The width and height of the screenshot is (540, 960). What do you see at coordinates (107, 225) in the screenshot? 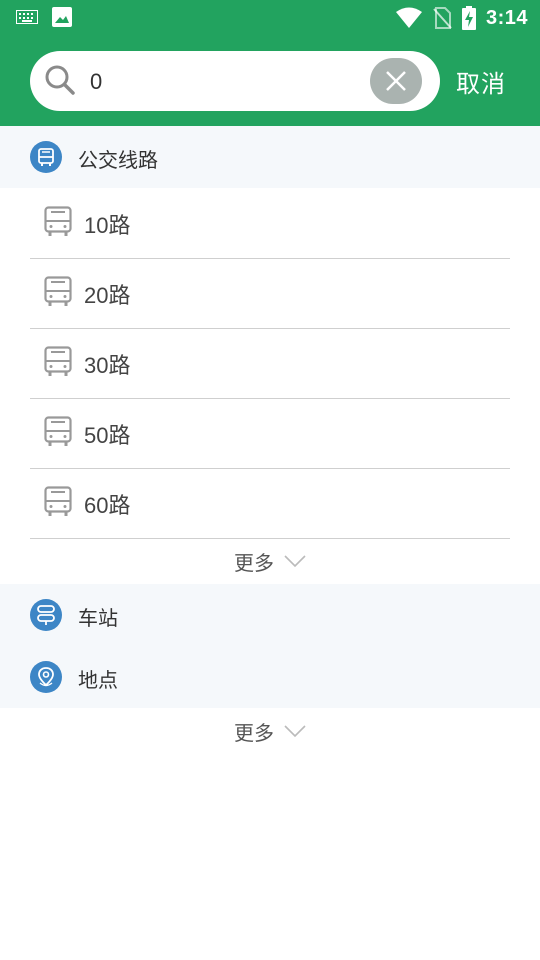
I see `route-label: 10路` at bounding box center [107, 225].